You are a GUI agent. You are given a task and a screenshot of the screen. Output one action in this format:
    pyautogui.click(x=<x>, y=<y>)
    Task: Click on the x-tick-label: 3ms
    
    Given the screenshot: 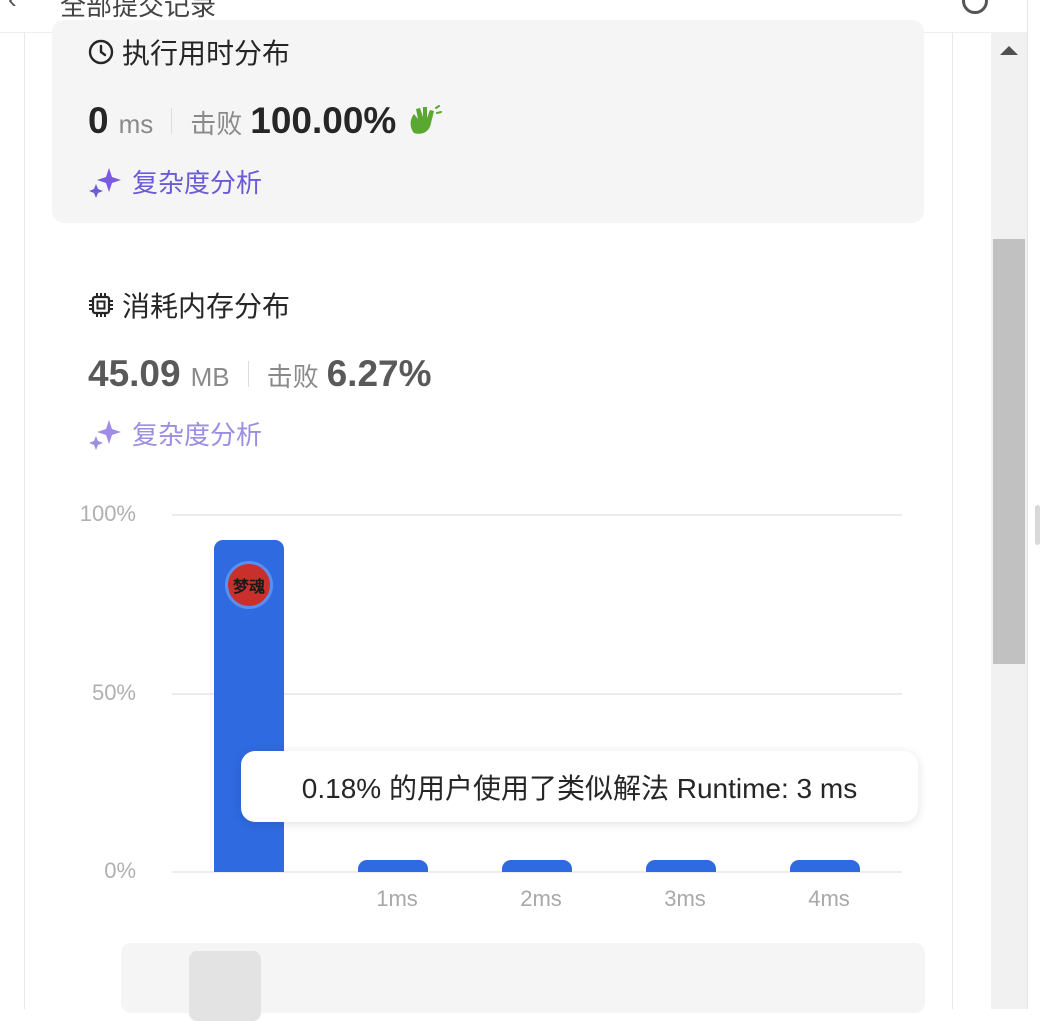 What is the action you would take?
    pyautogui.click(x=685, y=898)
    